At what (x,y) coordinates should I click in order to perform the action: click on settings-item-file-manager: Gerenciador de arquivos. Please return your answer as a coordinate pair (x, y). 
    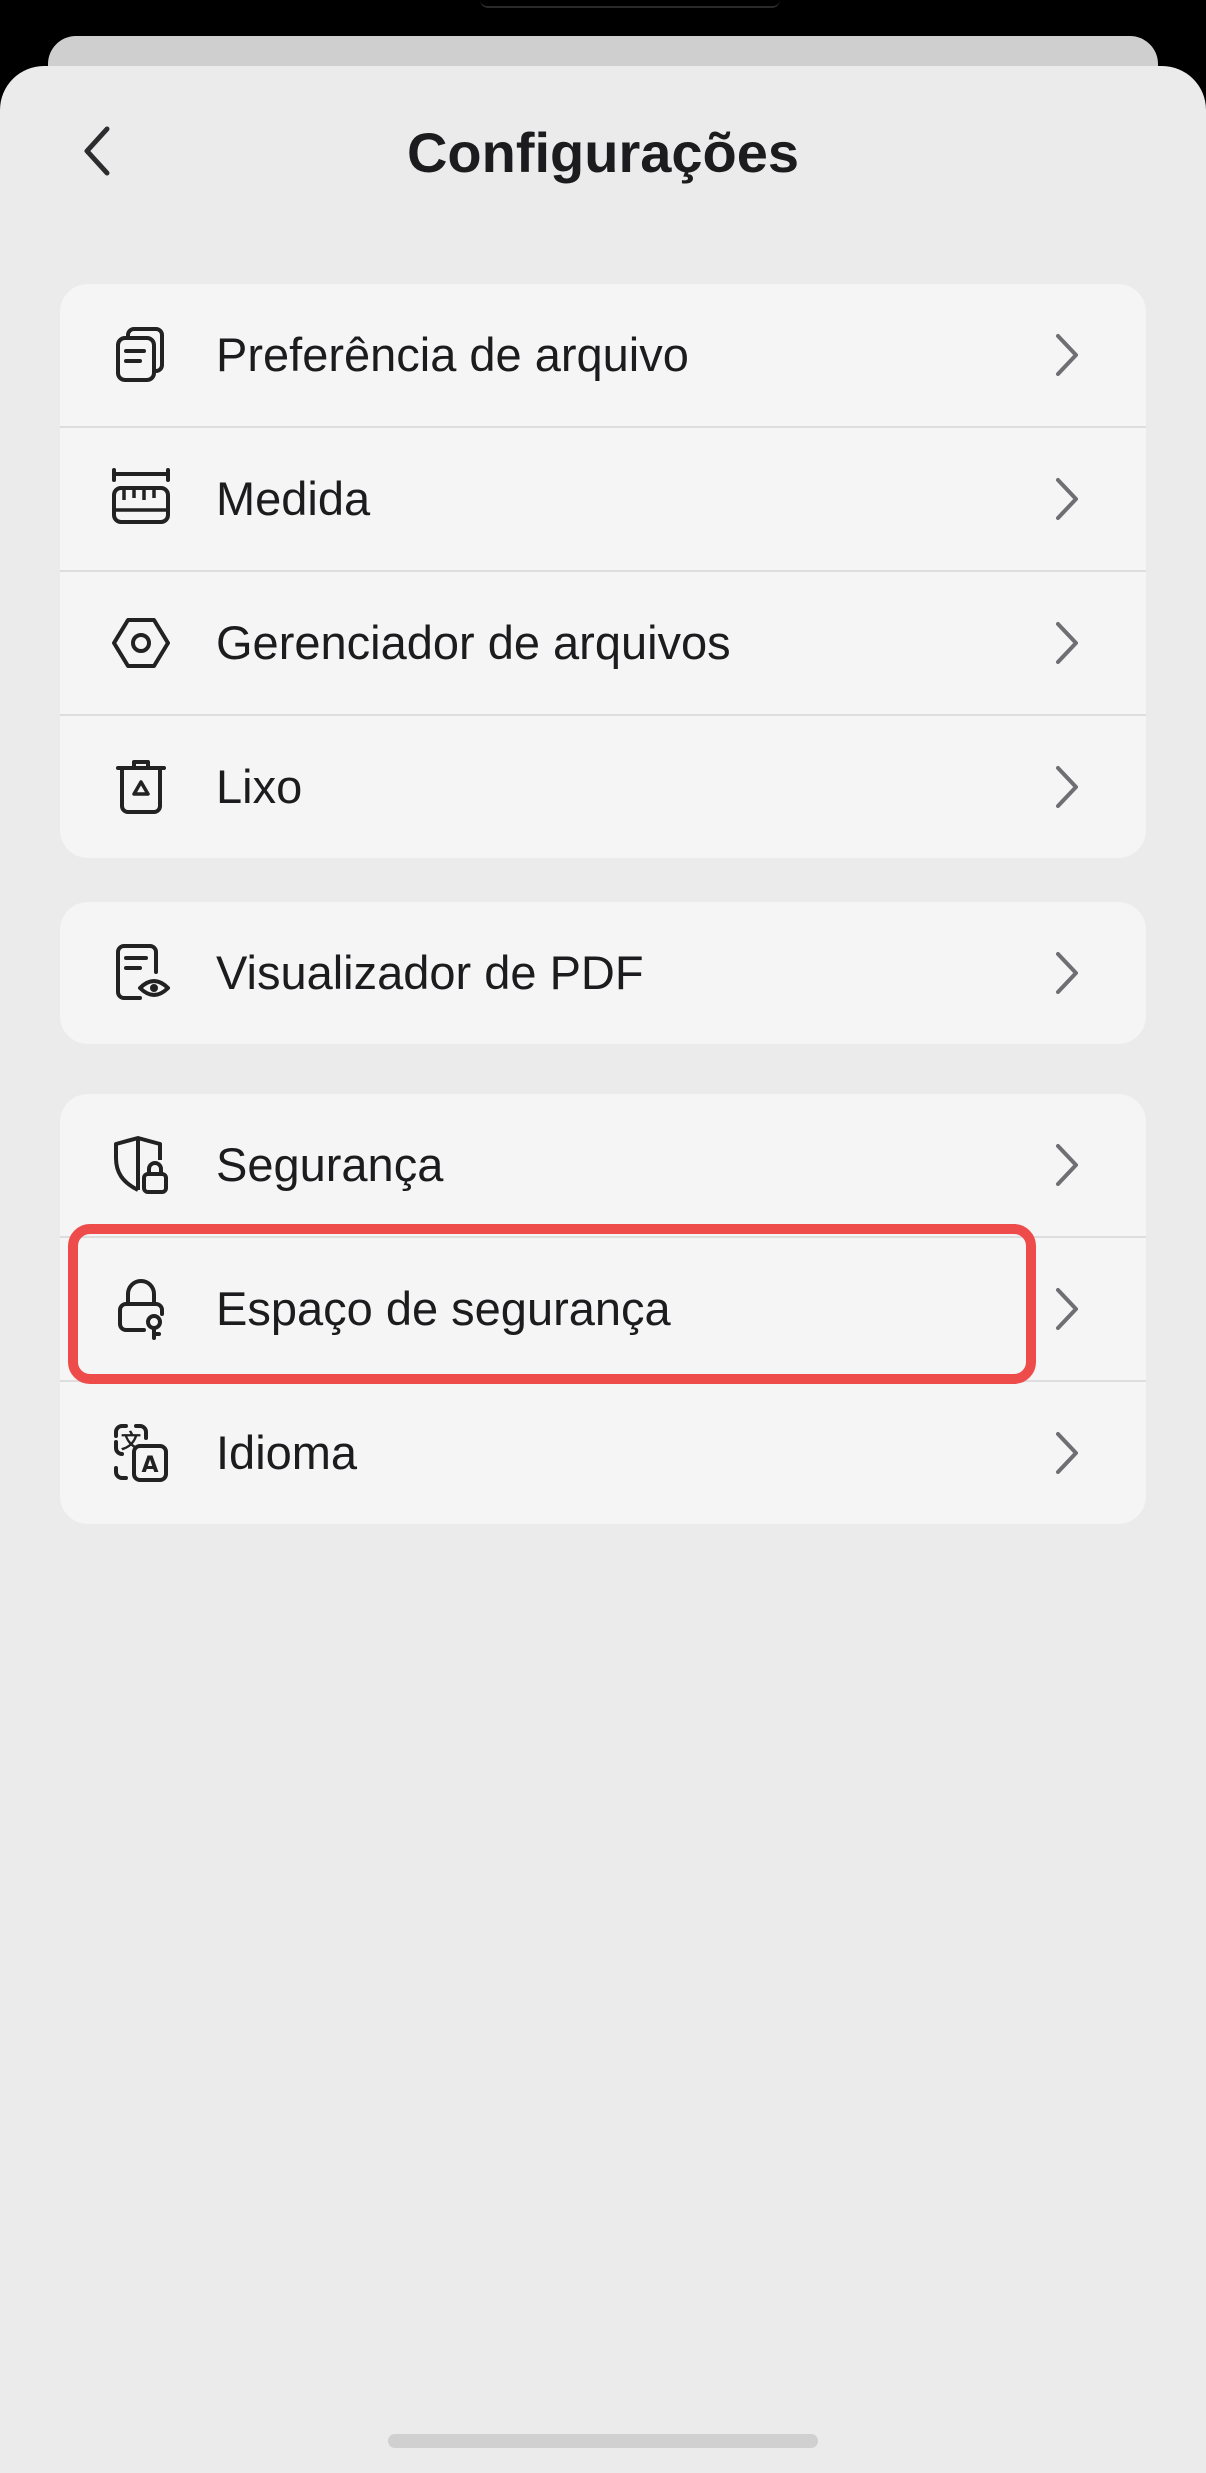
    Looking at the image, I should click on (603, 642).